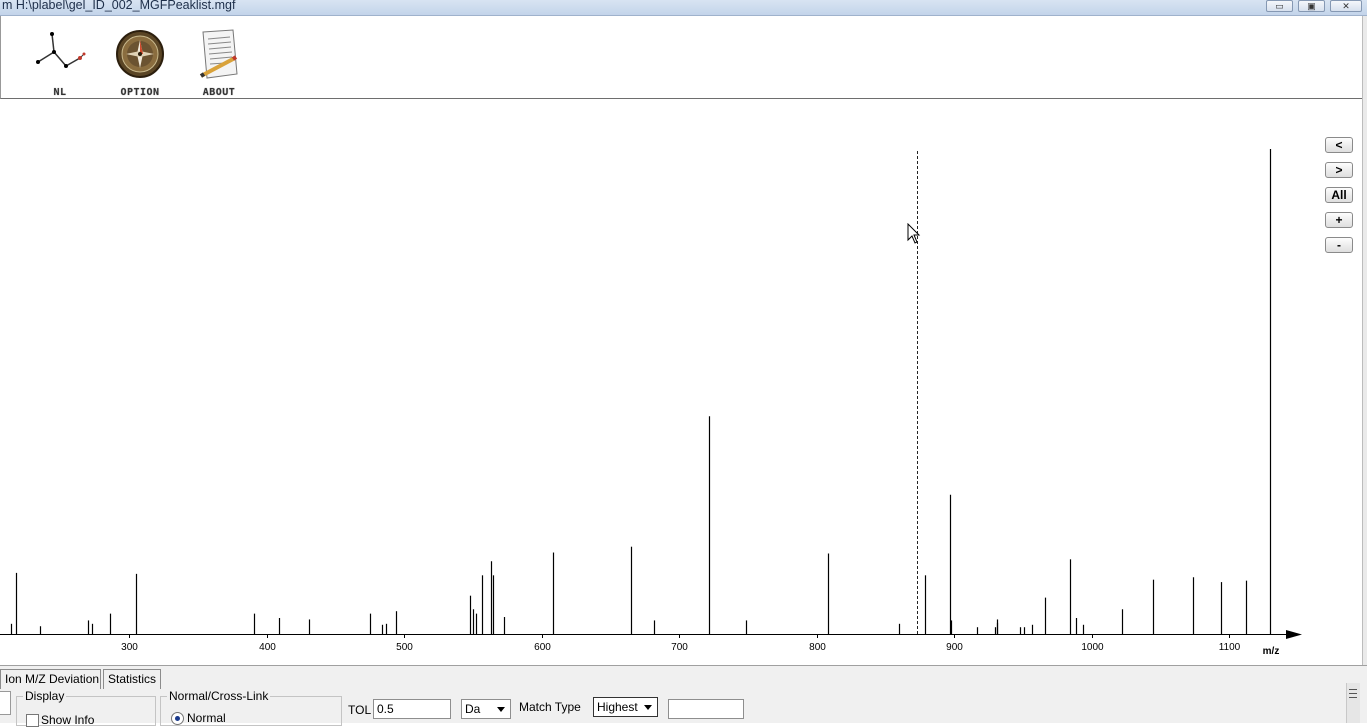 The height and width of the screenshot is (727, 1367). Describe the element at coordinates (1353, 703) in the screenshot. I see `bottom-panel-scrollbar` at that location.